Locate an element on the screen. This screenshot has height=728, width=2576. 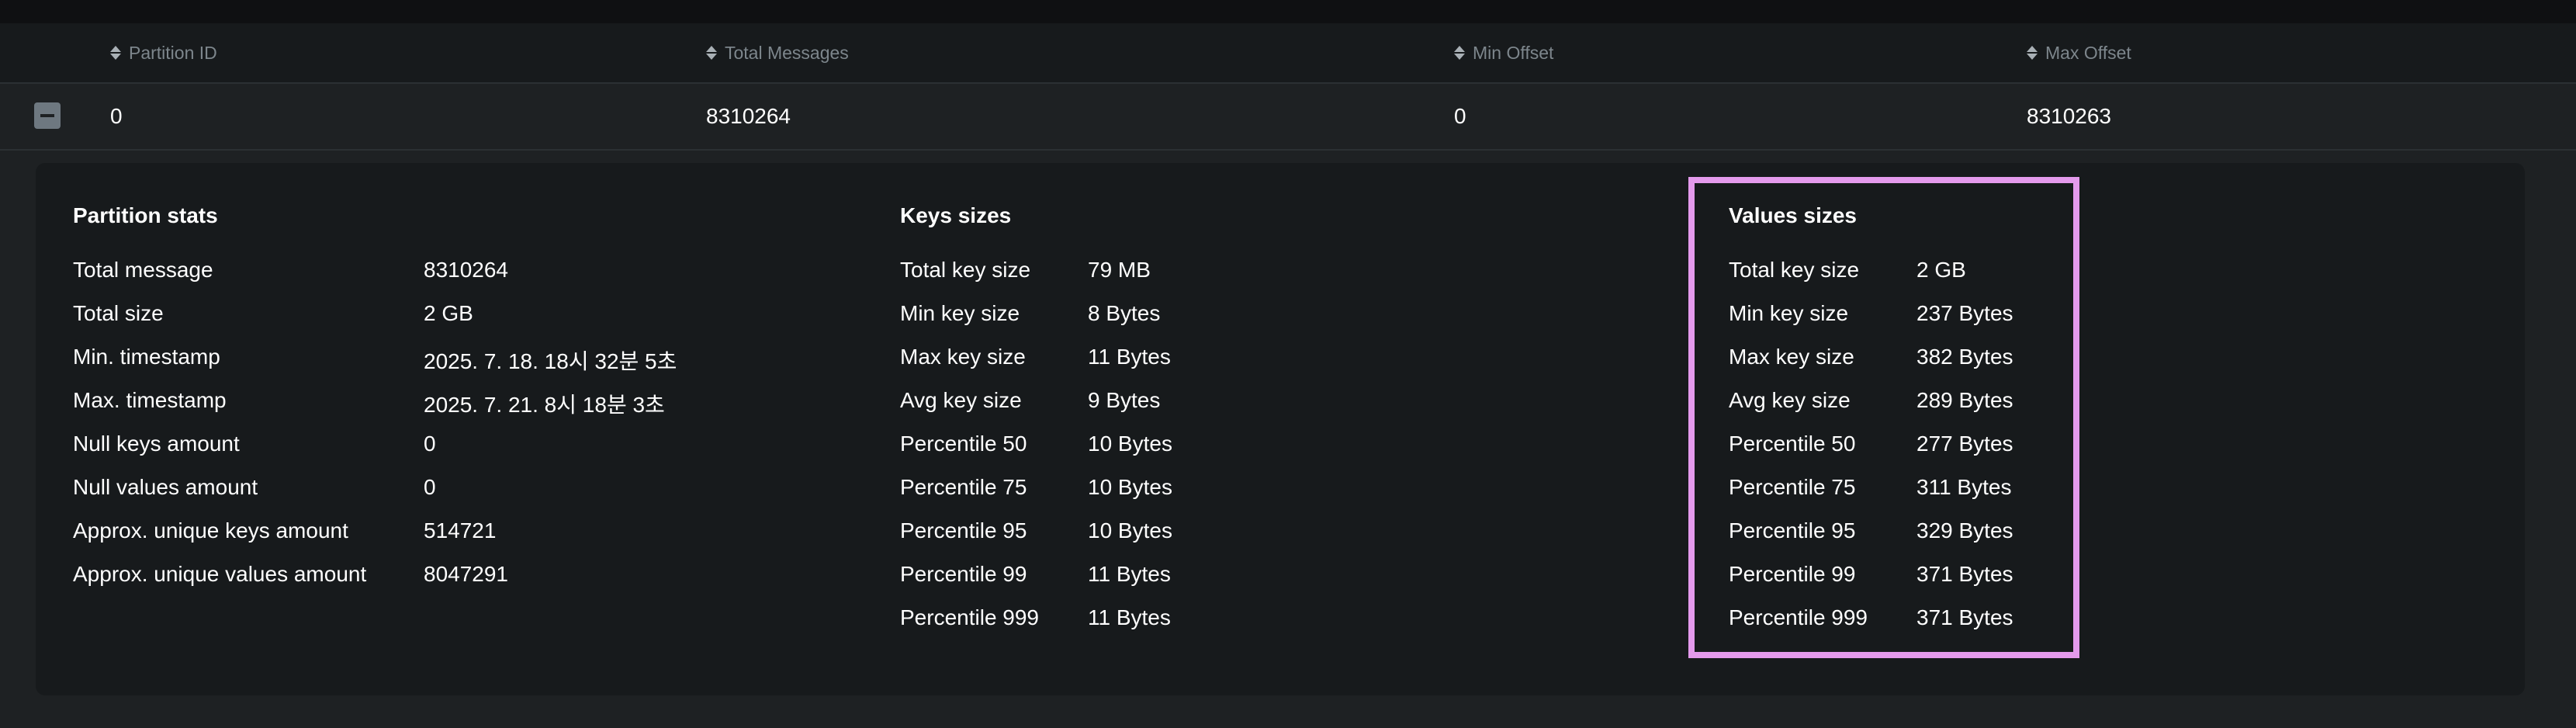
stat-value: 2025. 7. 18. 18시 32분 5초 is located at coordinates (550, 361).